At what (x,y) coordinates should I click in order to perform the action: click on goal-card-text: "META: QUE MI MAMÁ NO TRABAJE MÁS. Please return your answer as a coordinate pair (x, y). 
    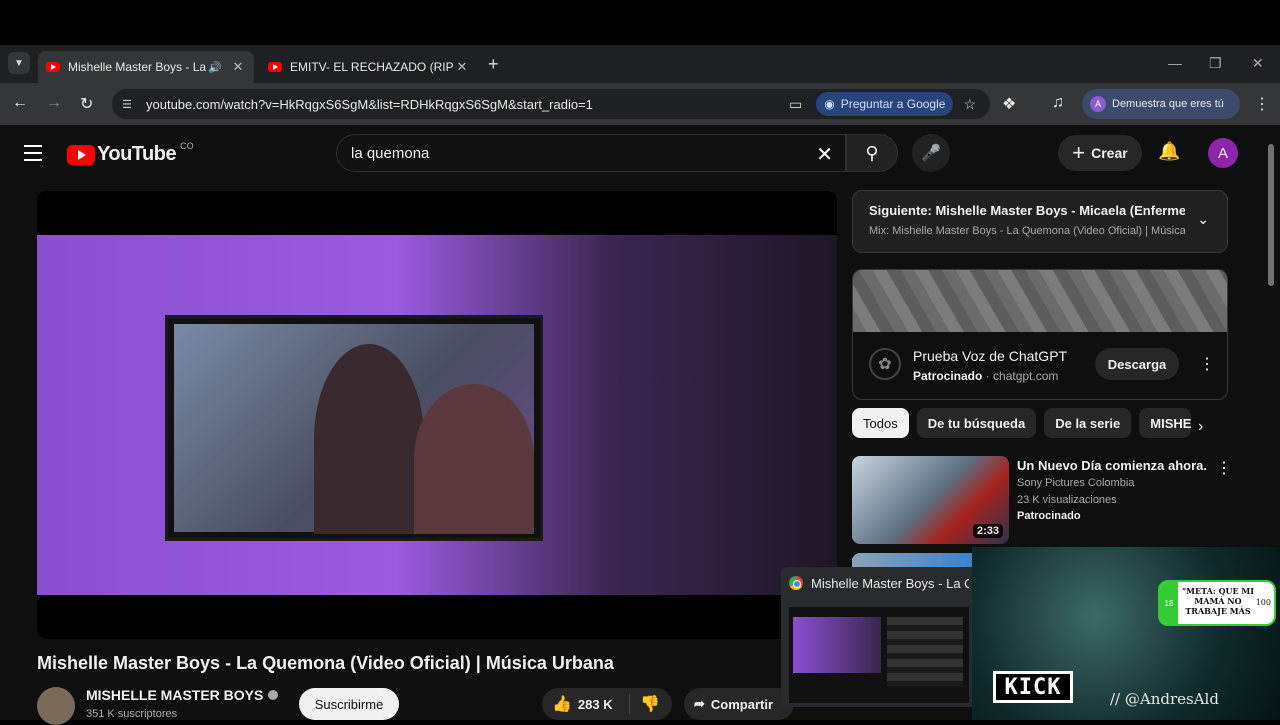
    Looking at the image, I should click on (1218, 601).